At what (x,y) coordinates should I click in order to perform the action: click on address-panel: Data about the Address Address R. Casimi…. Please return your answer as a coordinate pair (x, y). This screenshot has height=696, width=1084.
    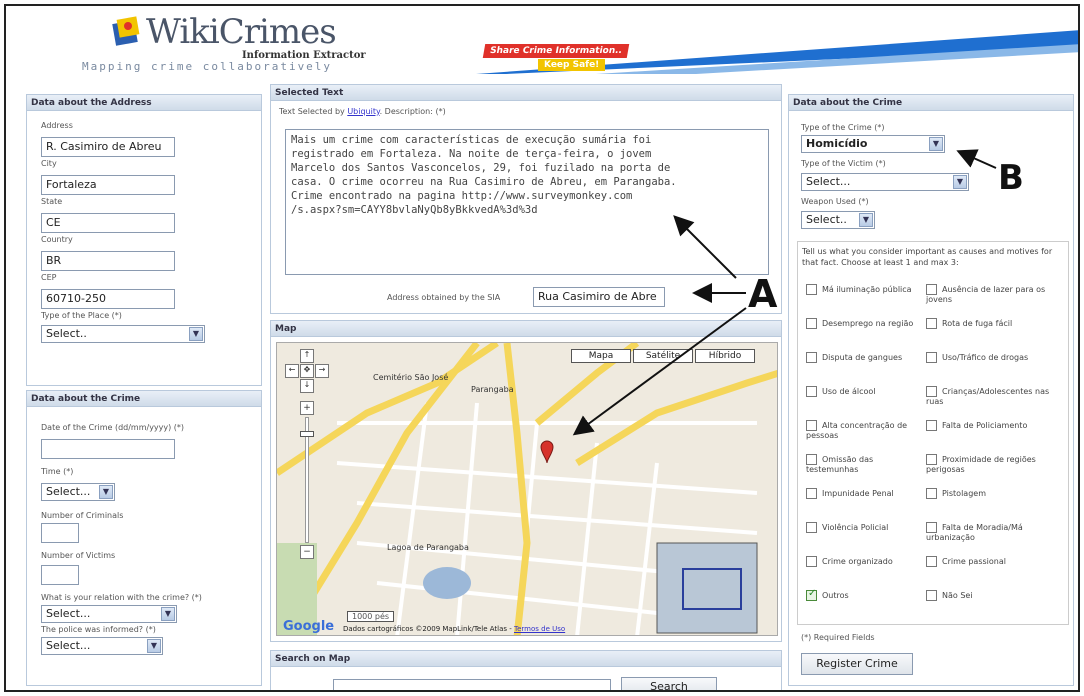
    Looking at the image, I should click on (144, 240).